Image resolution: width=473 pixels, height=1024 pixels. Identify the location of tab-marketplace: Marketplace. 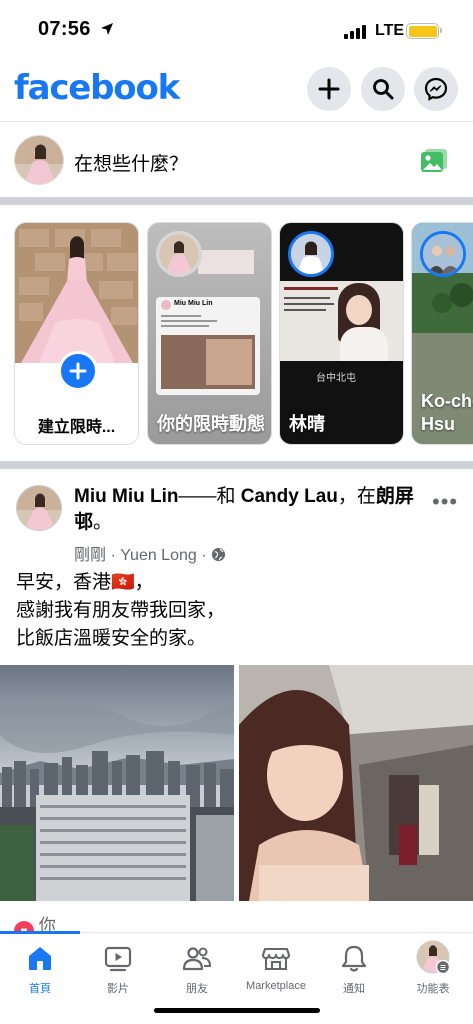
(276, 968).